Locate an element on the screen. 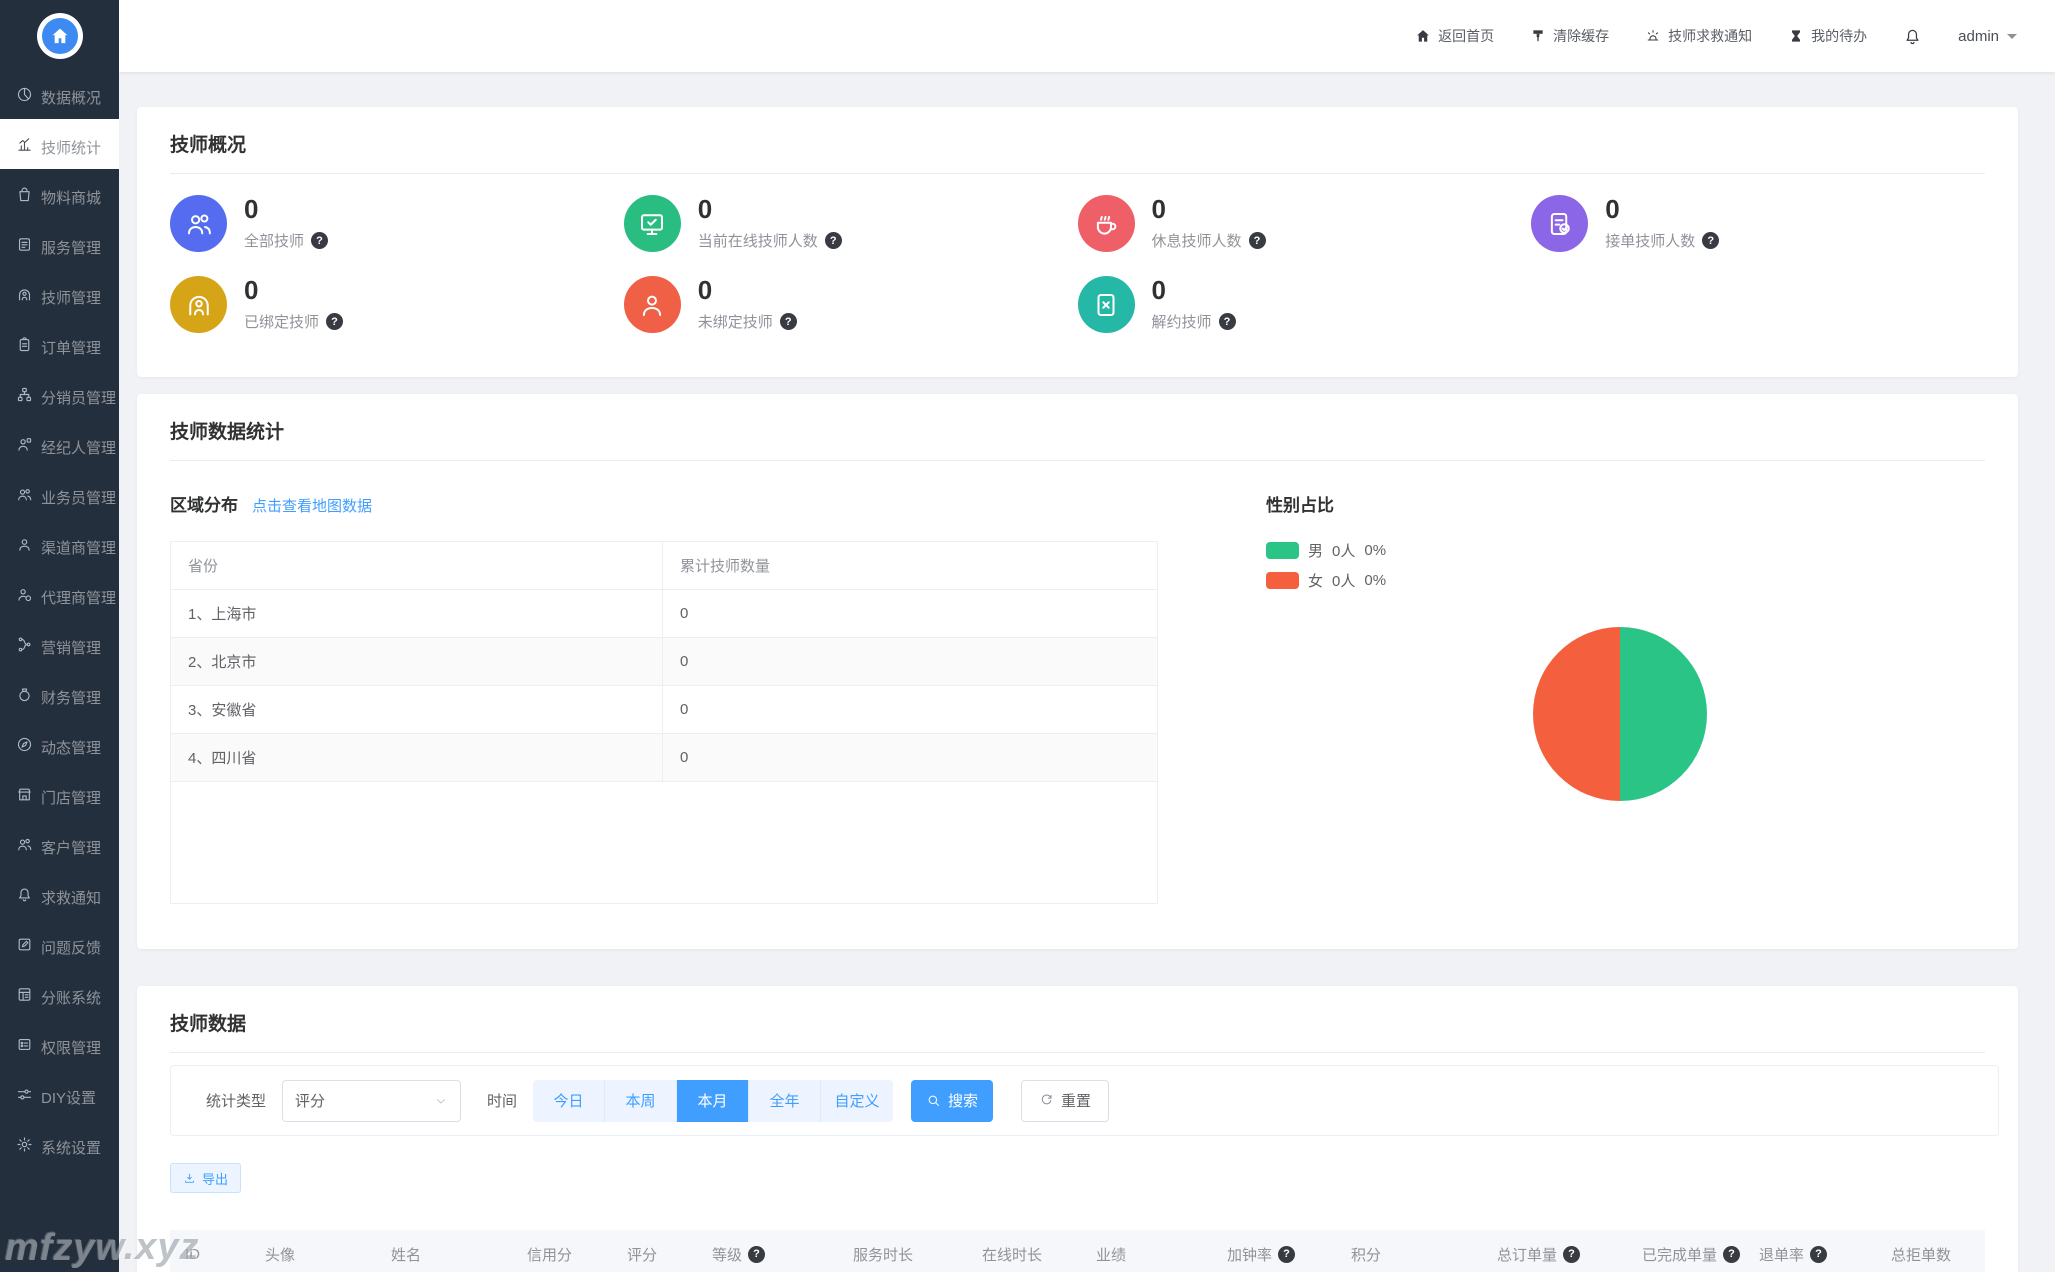 The width and height of the screenshot is (2055, 1272). user-menu: admin is located at coordinates (1987, 36).